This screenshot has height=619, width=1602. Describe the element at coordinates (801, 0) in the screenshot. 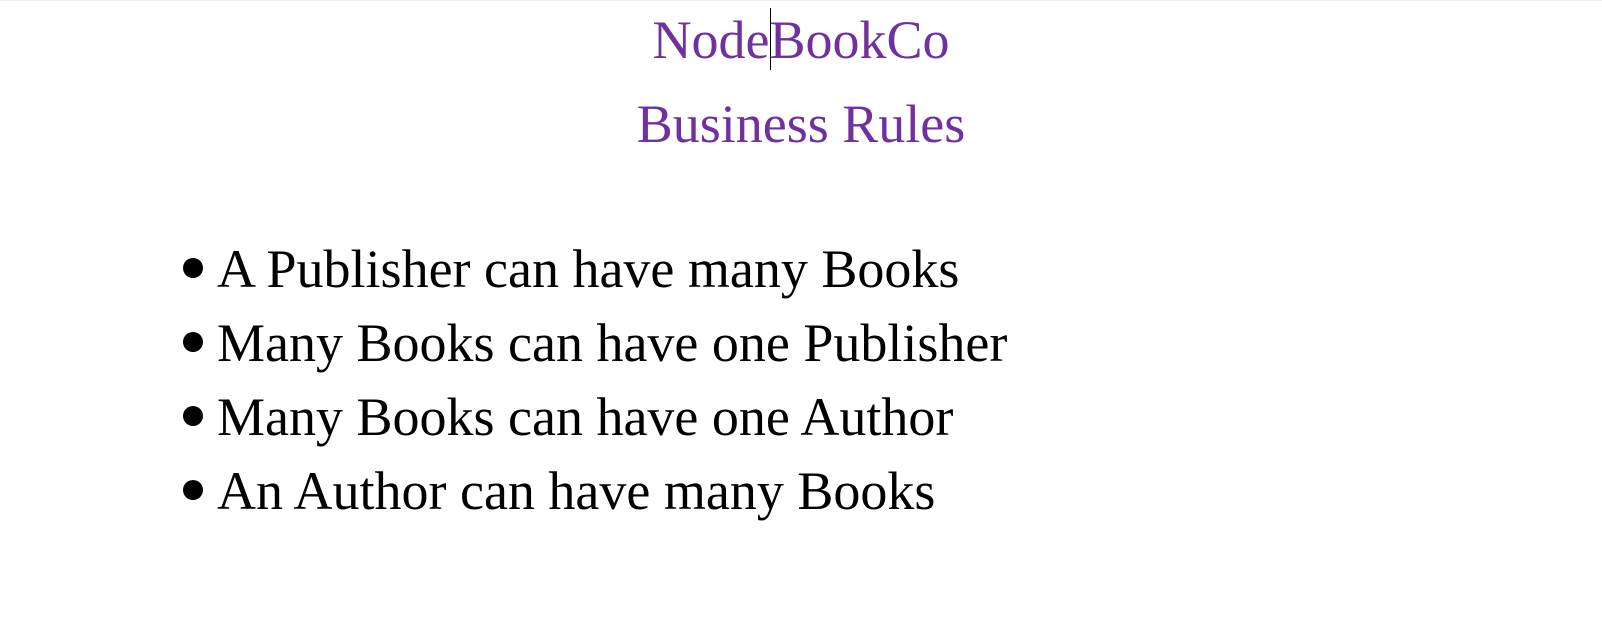

I see `page-top-edge` at that location.